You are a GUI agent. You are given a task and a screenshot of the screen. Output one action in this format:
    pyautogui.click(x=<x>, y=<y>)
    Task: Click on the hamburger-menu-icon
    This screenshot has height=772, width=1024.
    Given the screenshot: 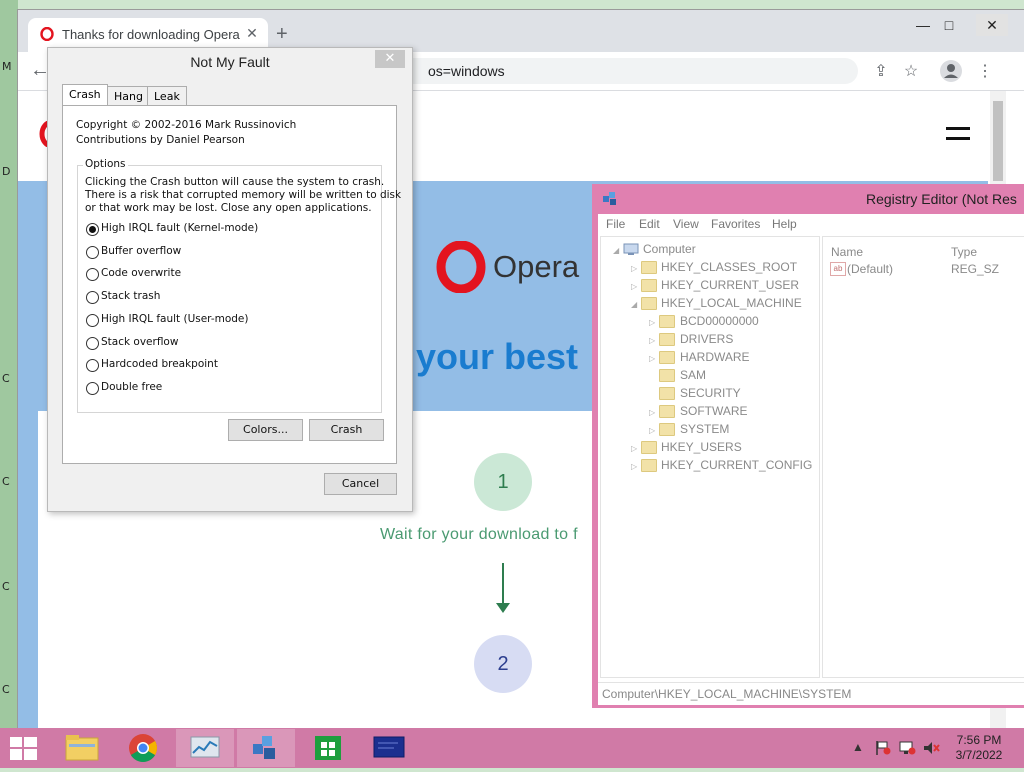 What is the action you would take?
    pyautogui.click(x=958, y=128)
    